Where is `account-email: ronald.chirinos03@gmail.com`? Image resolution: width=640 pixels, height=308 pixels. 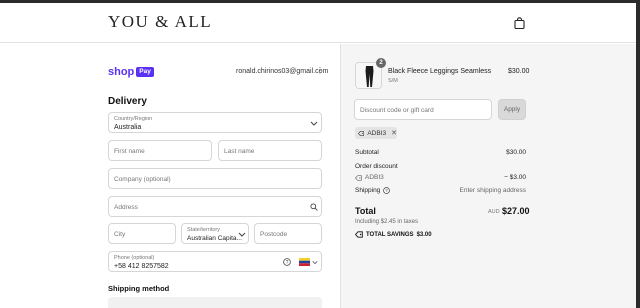
account-email: ronald.chirinos03@gmail.com is located at coordinates (282, 71).